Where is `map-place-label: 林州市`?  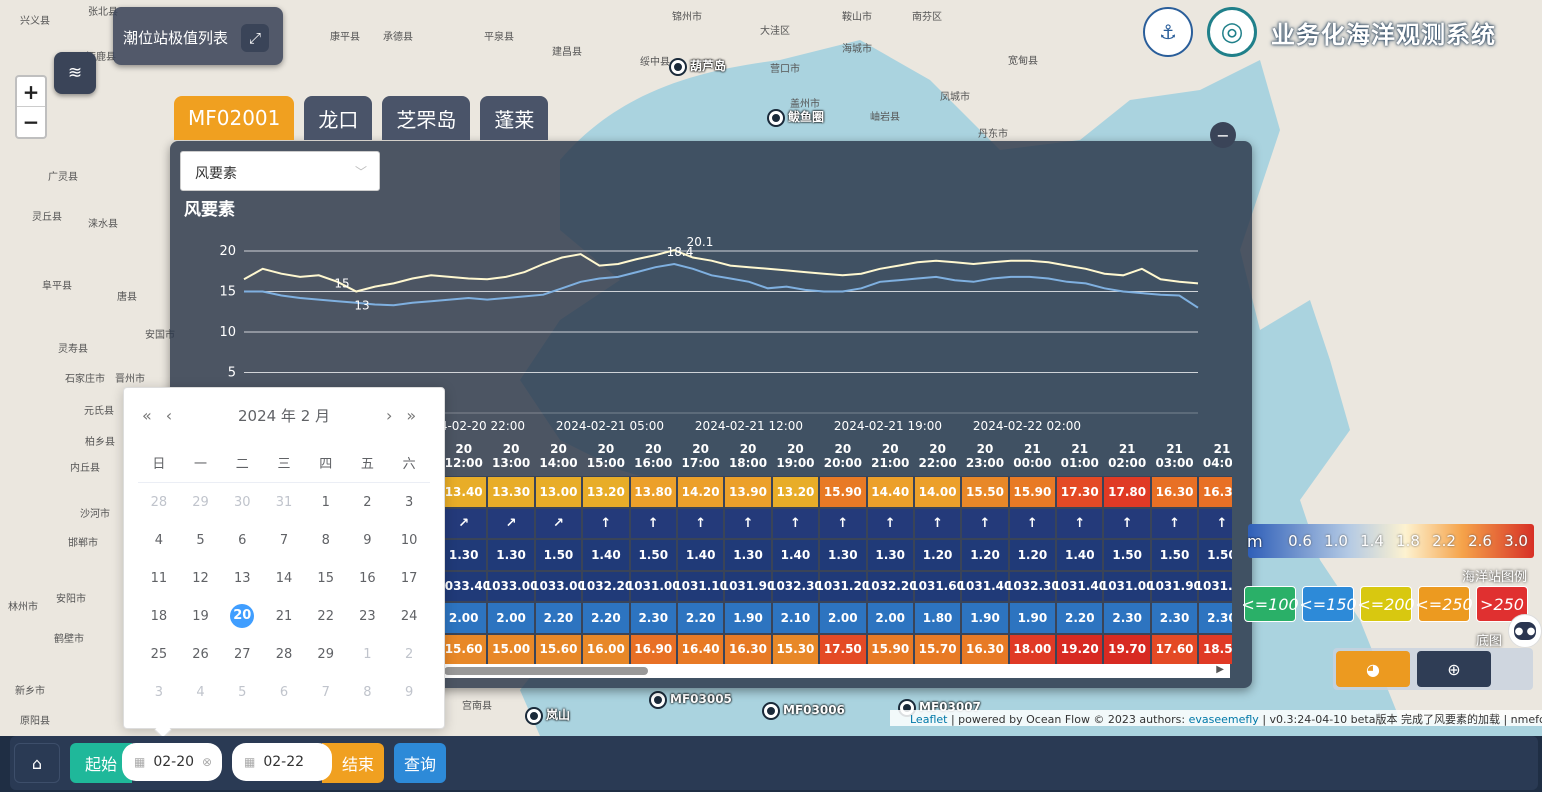 map-place-label: 林州市 is located at coordinates (23, 607).